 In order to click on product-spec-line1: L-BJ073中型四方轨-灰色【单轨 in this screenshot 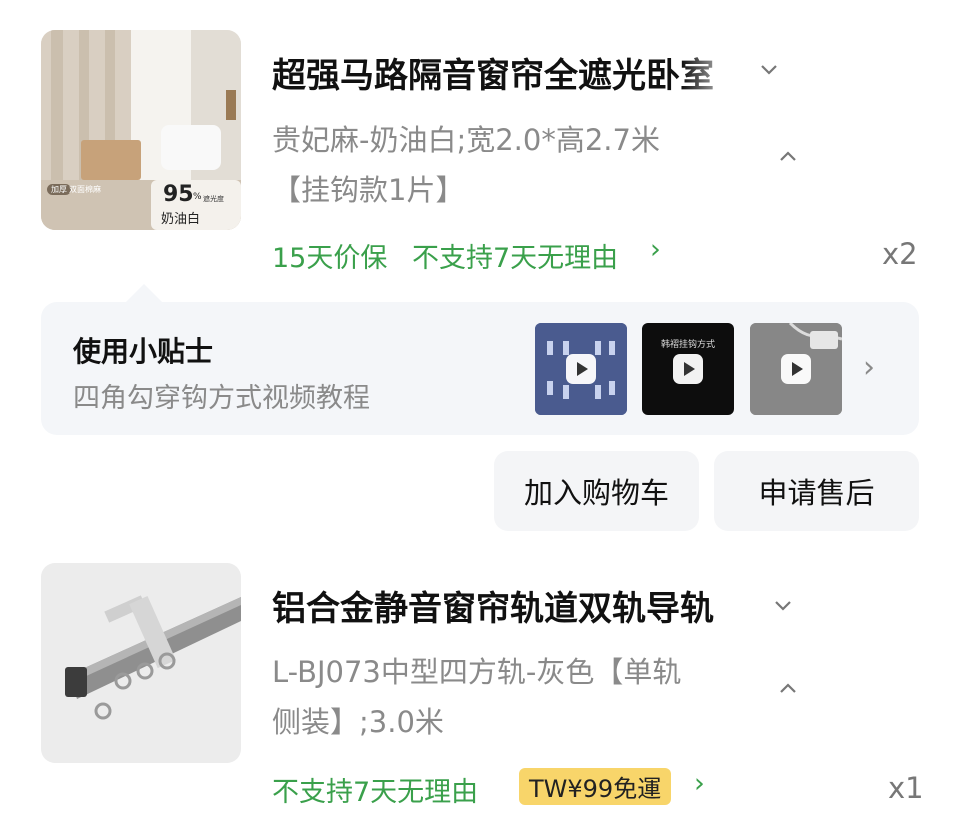, I will do `click(477, 672)`.